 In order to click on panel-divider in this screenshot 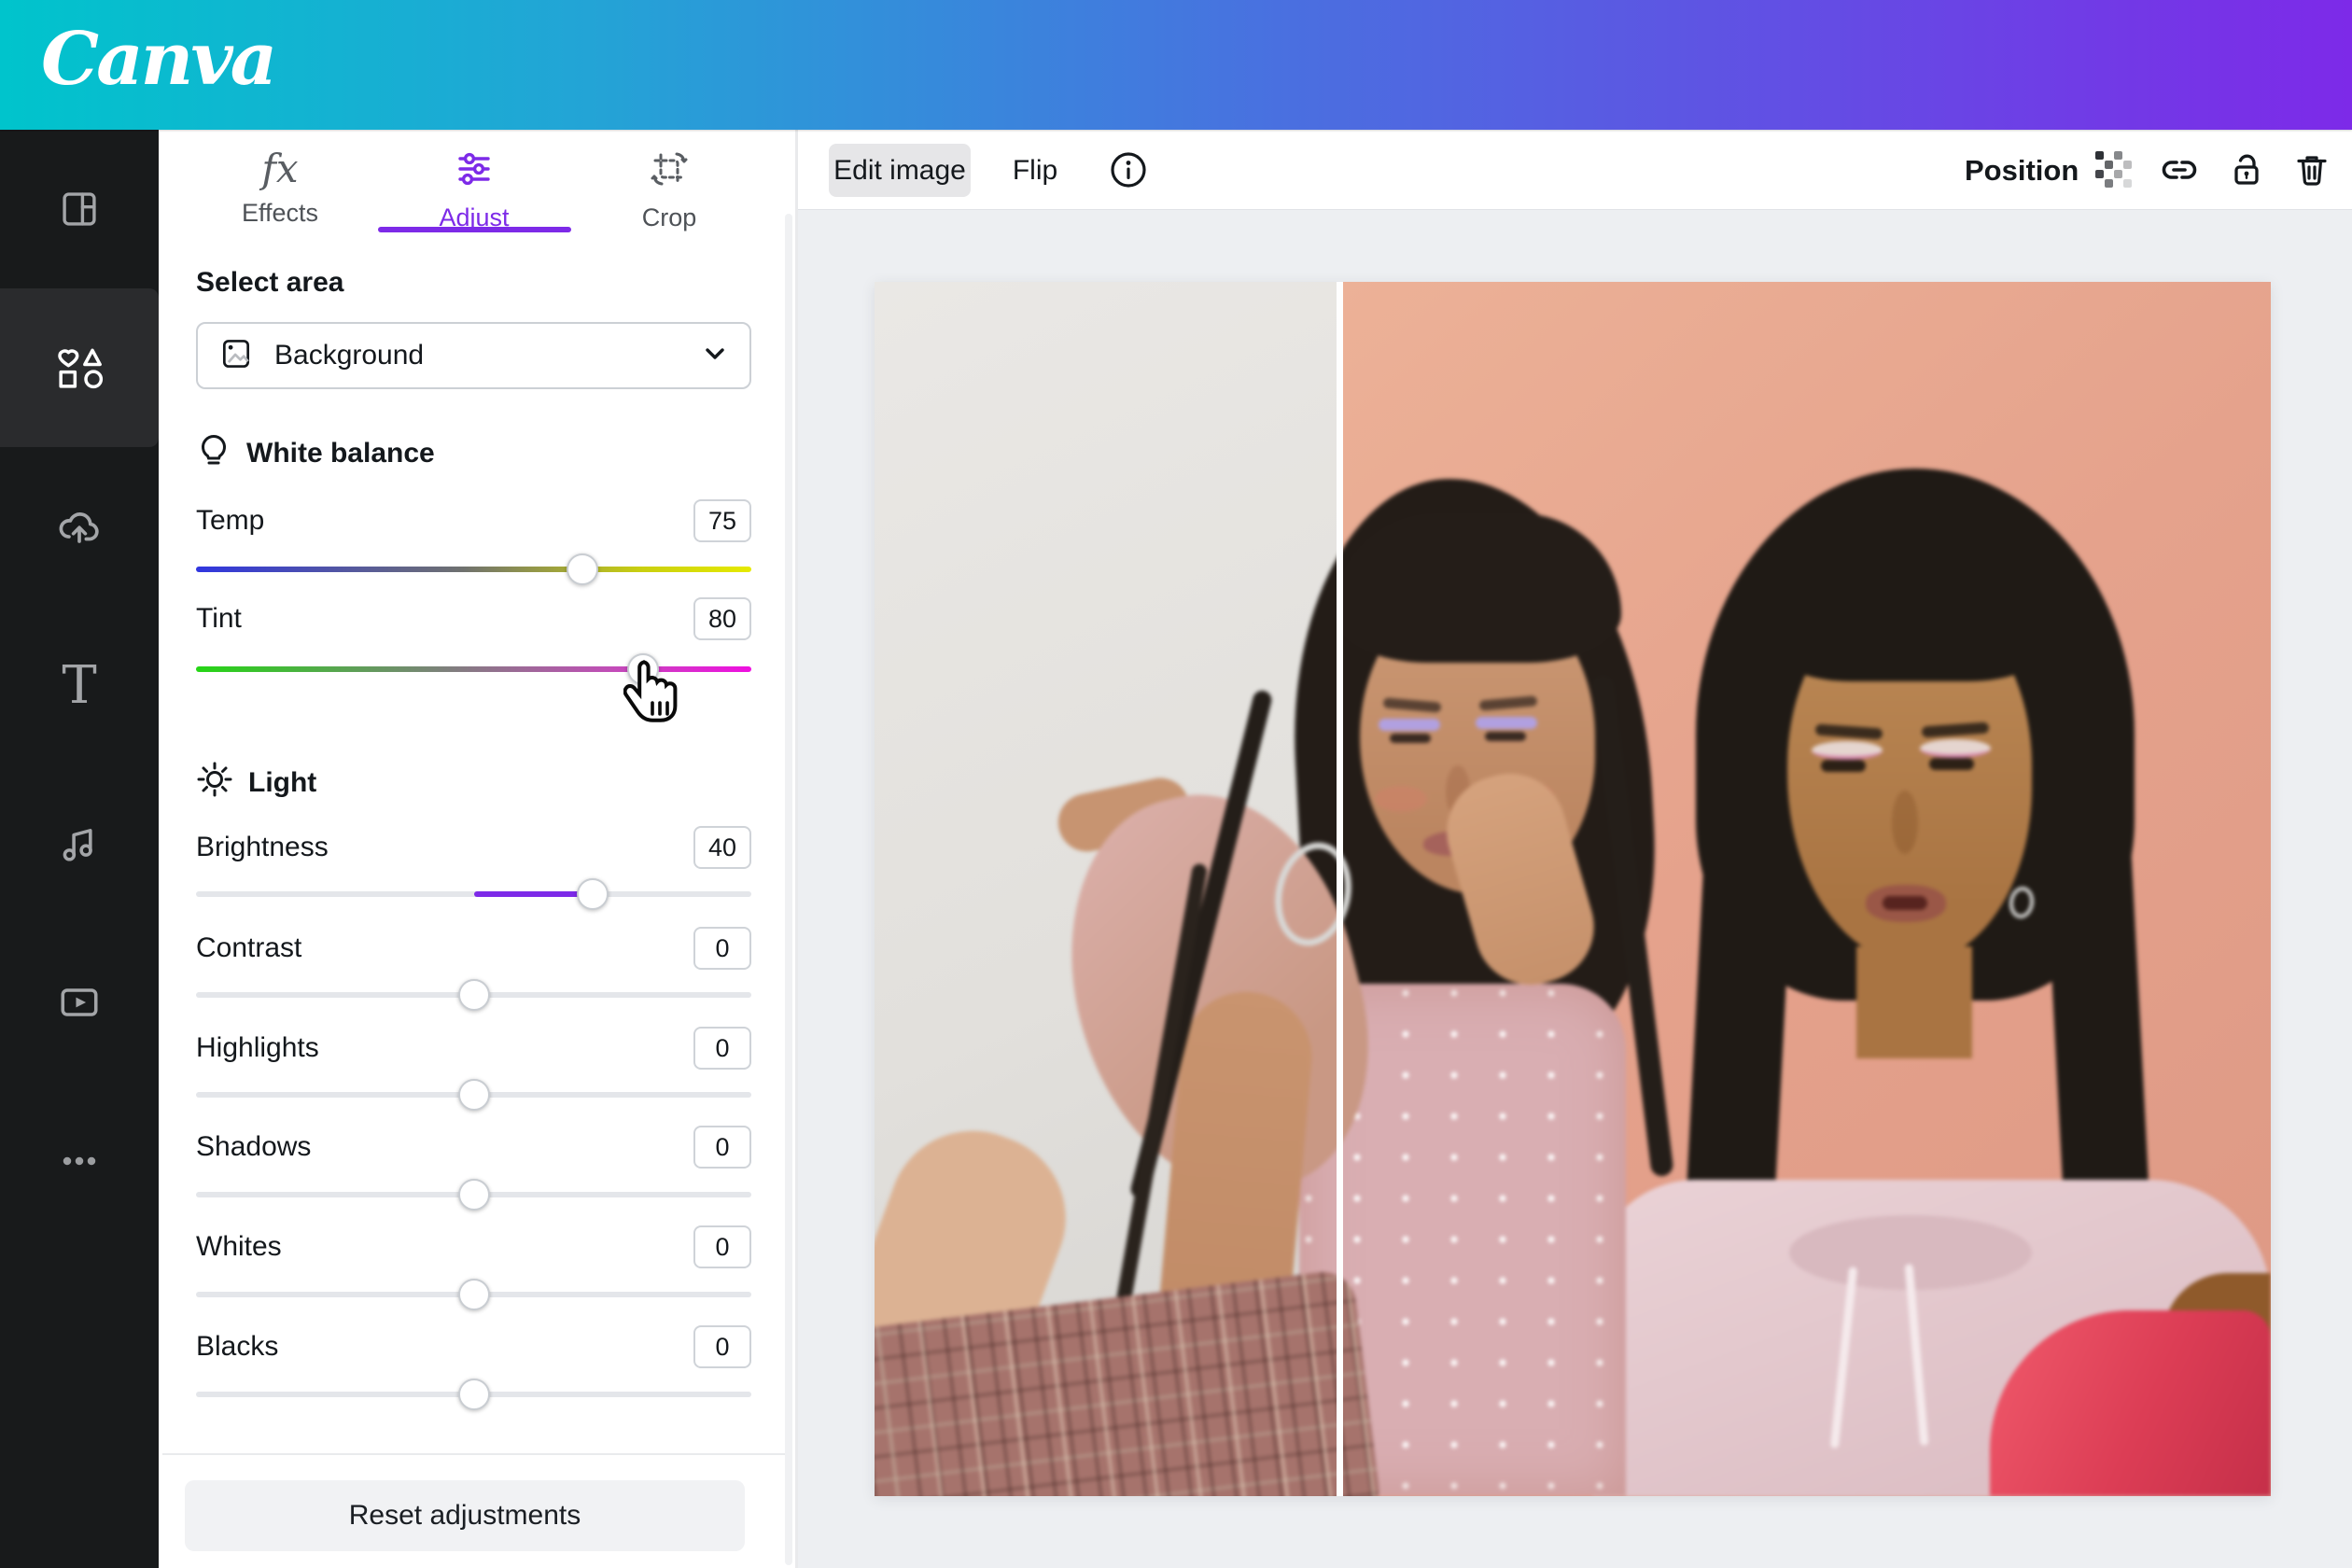, I will do `click(476, 1454)`.